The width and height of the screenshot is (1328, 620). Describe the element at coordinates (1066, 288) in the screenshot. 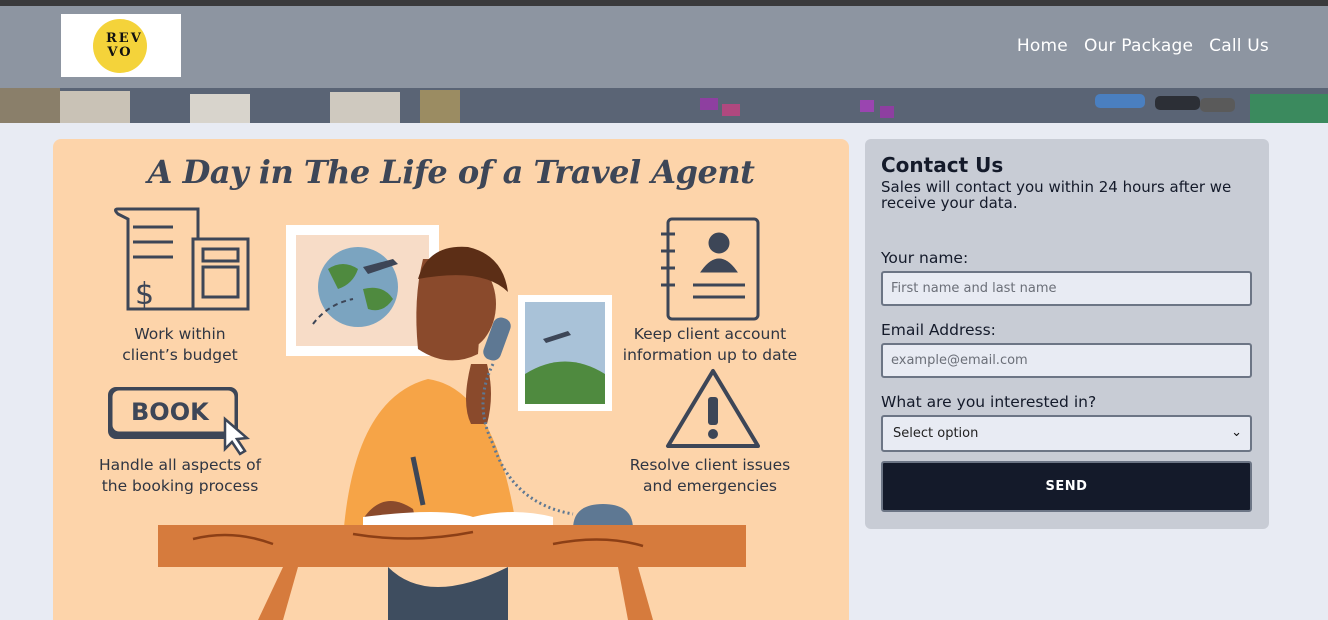

I see `name-input` at that location.